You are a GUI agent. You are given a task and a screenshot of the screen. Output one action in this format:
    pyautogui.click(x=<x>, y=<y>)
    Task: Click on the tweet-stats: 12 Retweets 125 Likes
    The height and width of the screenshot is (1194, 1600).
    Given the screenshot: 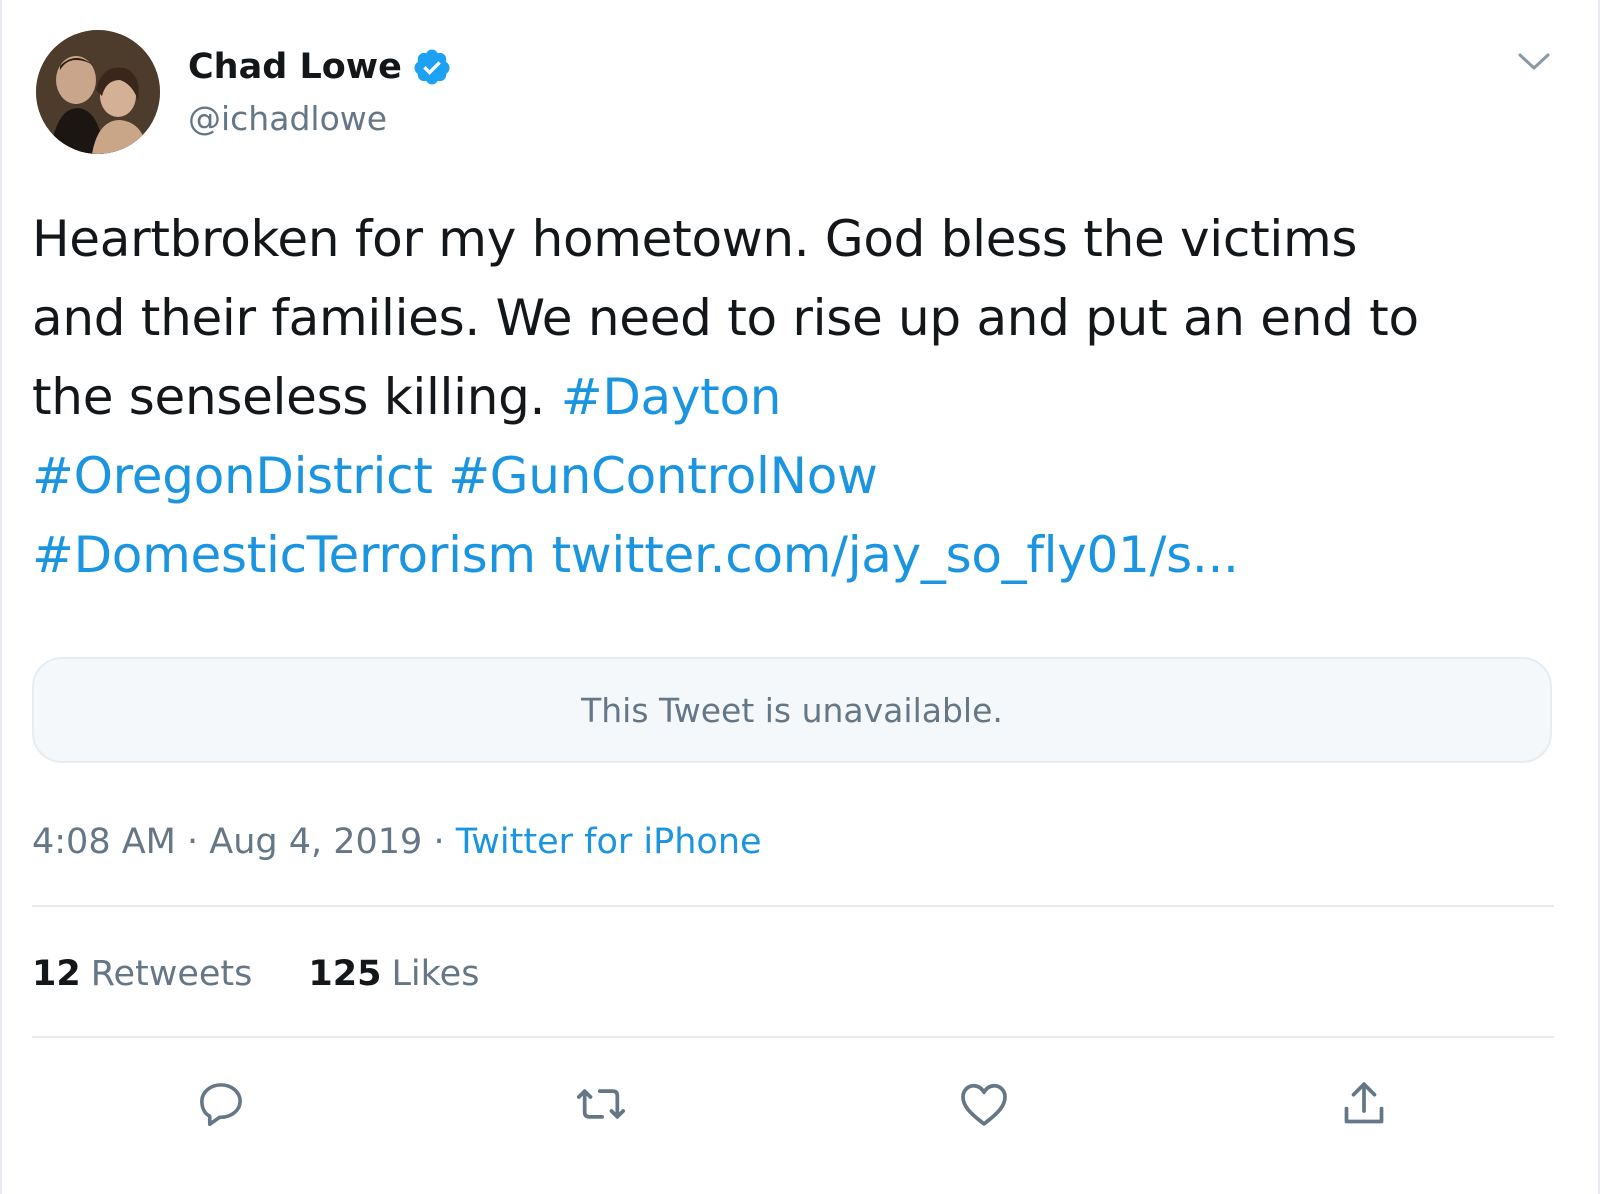 What is the action you would take?
    pyautogui.click(x=283, y=974)
    